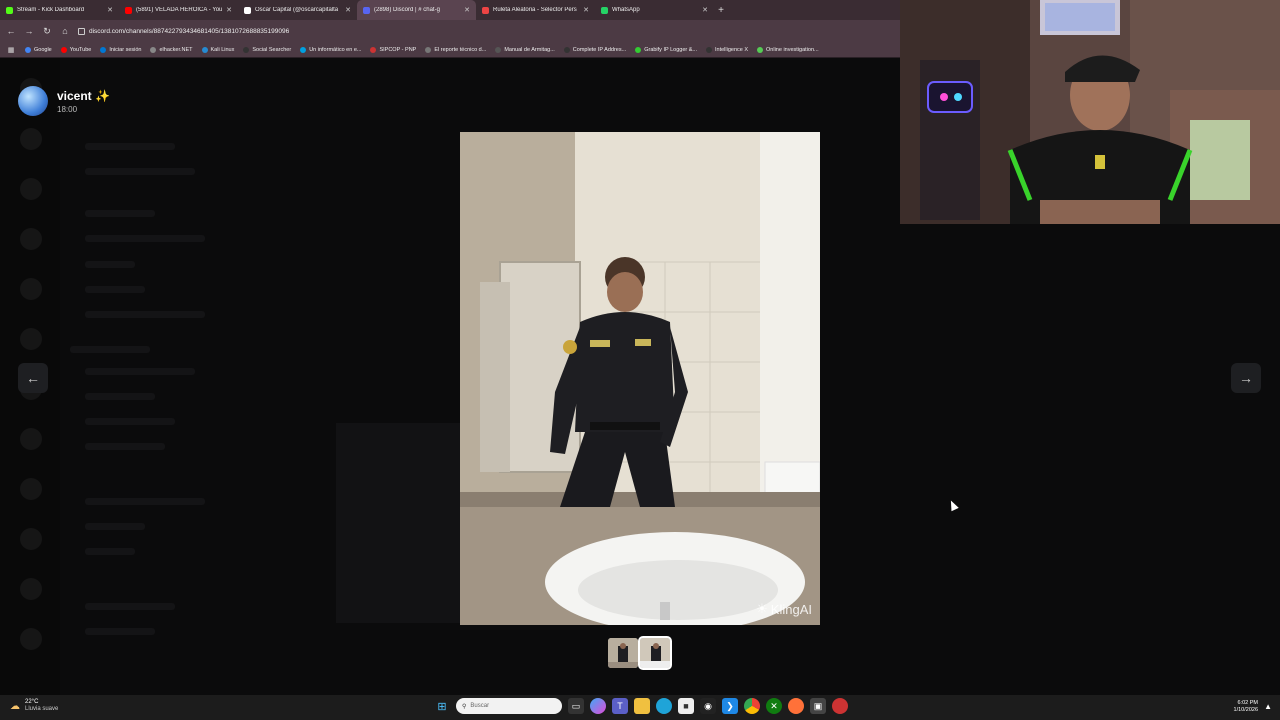 The width and height of the screenshot is (1280, 720). I want to click on media-author: vicent ✨ 18:00, so click(64, 101).